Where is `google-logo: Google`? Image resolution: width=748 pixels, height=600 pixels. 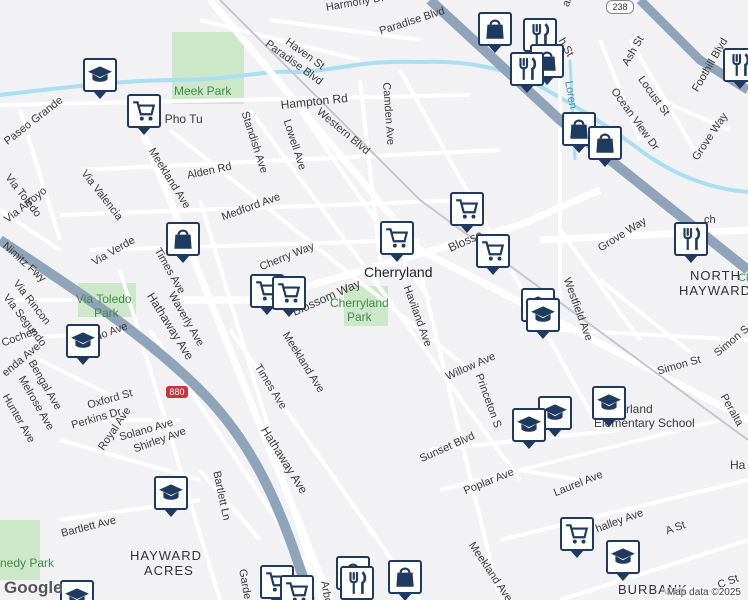
google-logo: Google is located at coordinates (33, 587).